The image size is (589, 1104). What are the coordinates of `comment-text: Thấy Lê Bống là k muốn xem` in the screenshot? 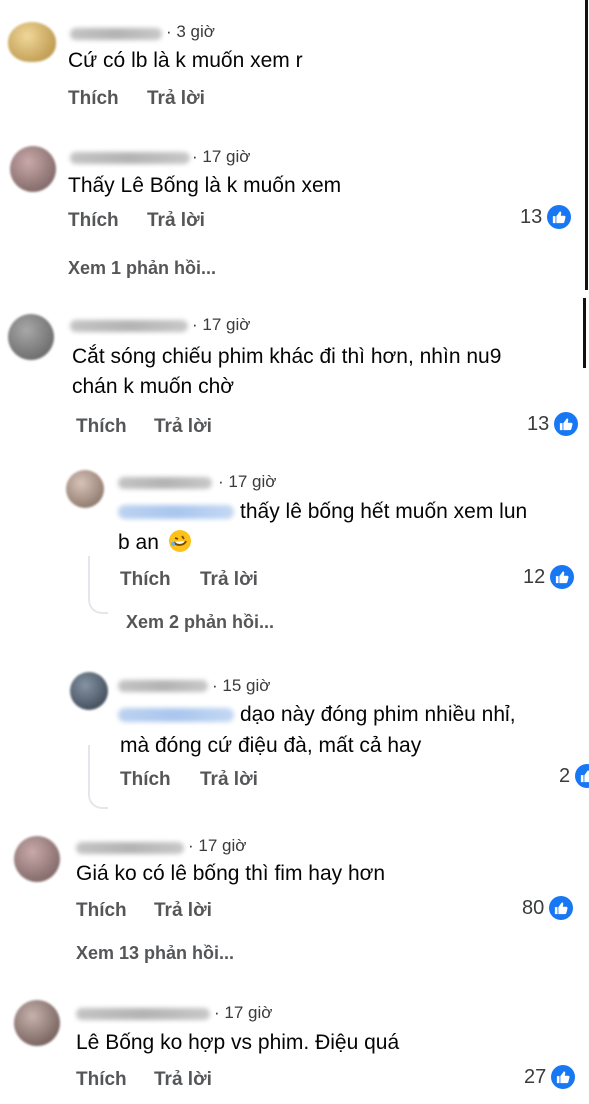 It's located at (205, 185).